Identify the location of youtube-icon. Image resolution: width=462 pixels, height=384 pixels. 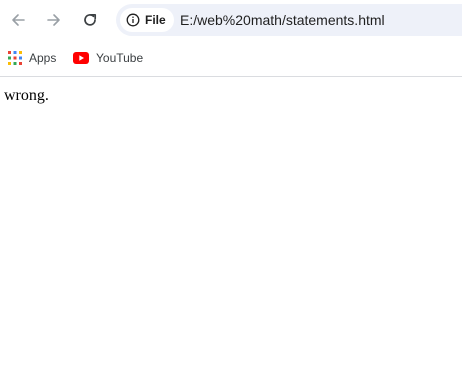
(81, 58).